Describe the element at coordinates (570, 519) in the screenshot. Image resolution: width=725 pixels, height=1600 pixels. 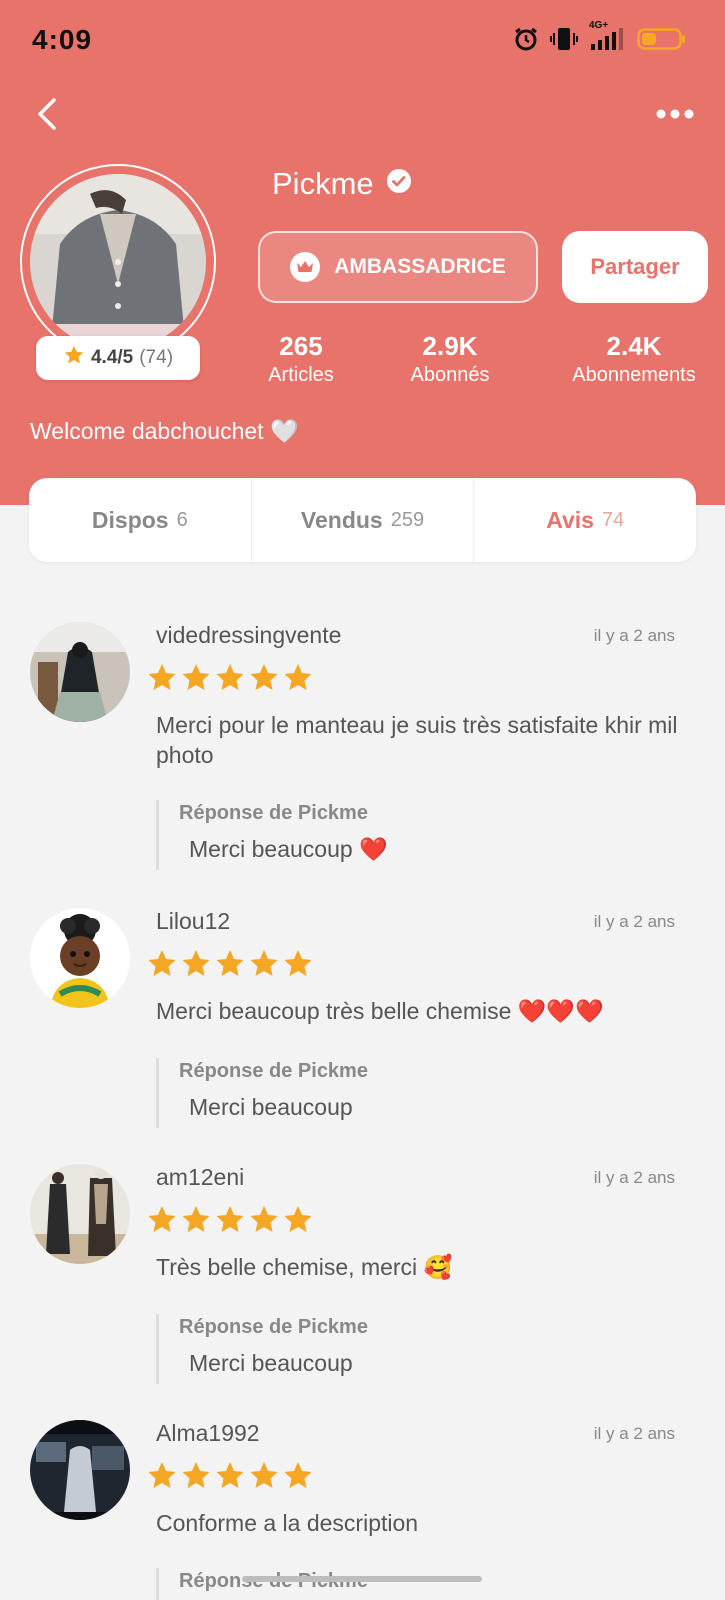
I see `tab-label: Avis` at that location.